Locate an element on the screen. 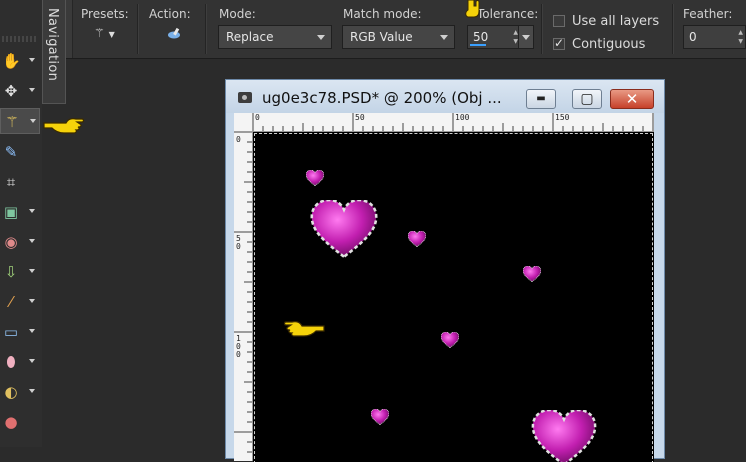  clone-icon: ▭ is located at coordinates (11, 332).